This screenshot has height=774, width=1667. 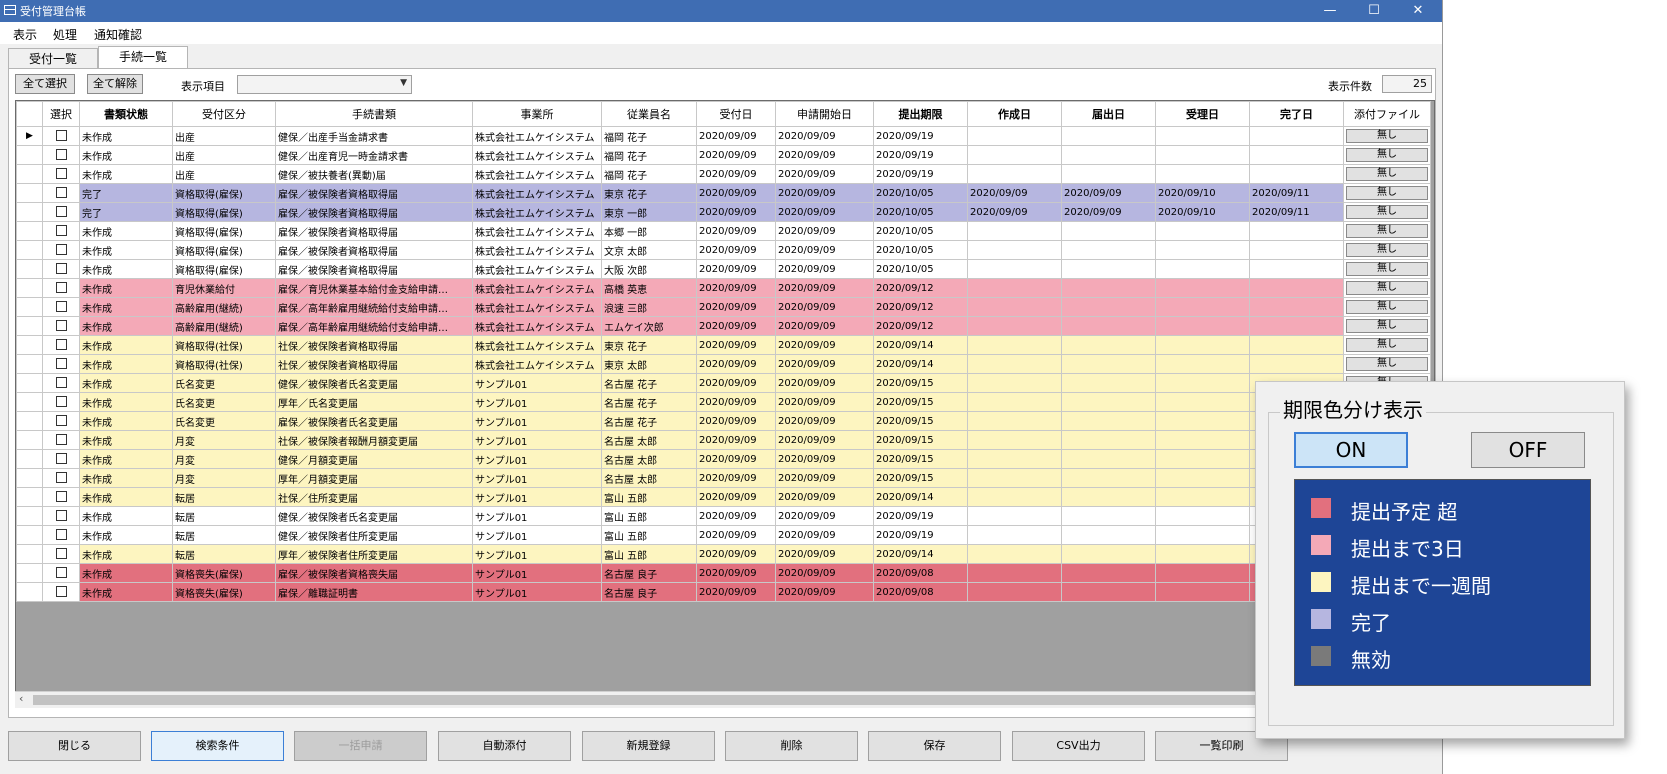 What do you see at coordinates (374, 497) in the screenshot?
I see `procedure-document-cell: 社保／住所変更届` at bounding box center [374, 497].